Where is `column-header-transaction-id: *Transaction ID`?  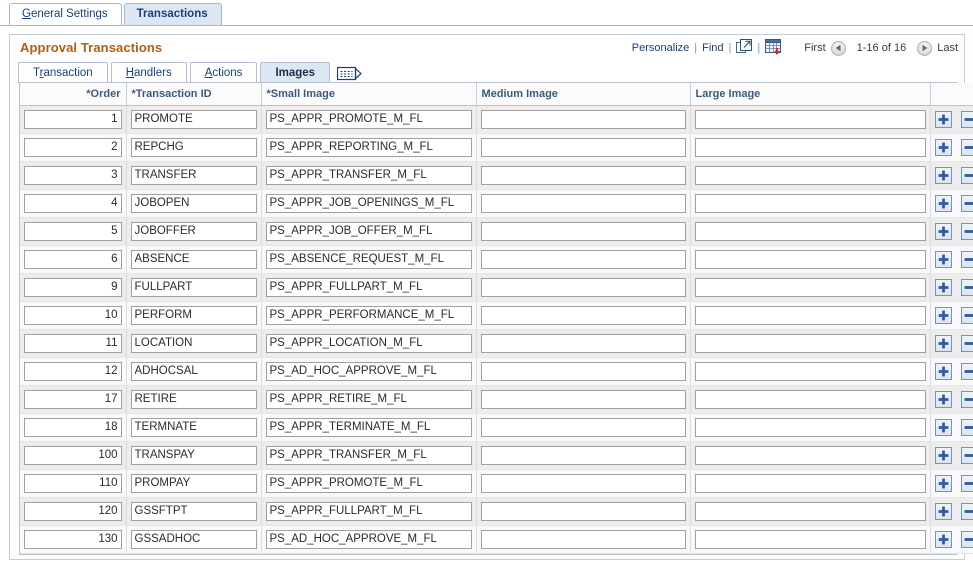
column-header-transaction-id: *Transaction ID is located at coordinates (194, 94).